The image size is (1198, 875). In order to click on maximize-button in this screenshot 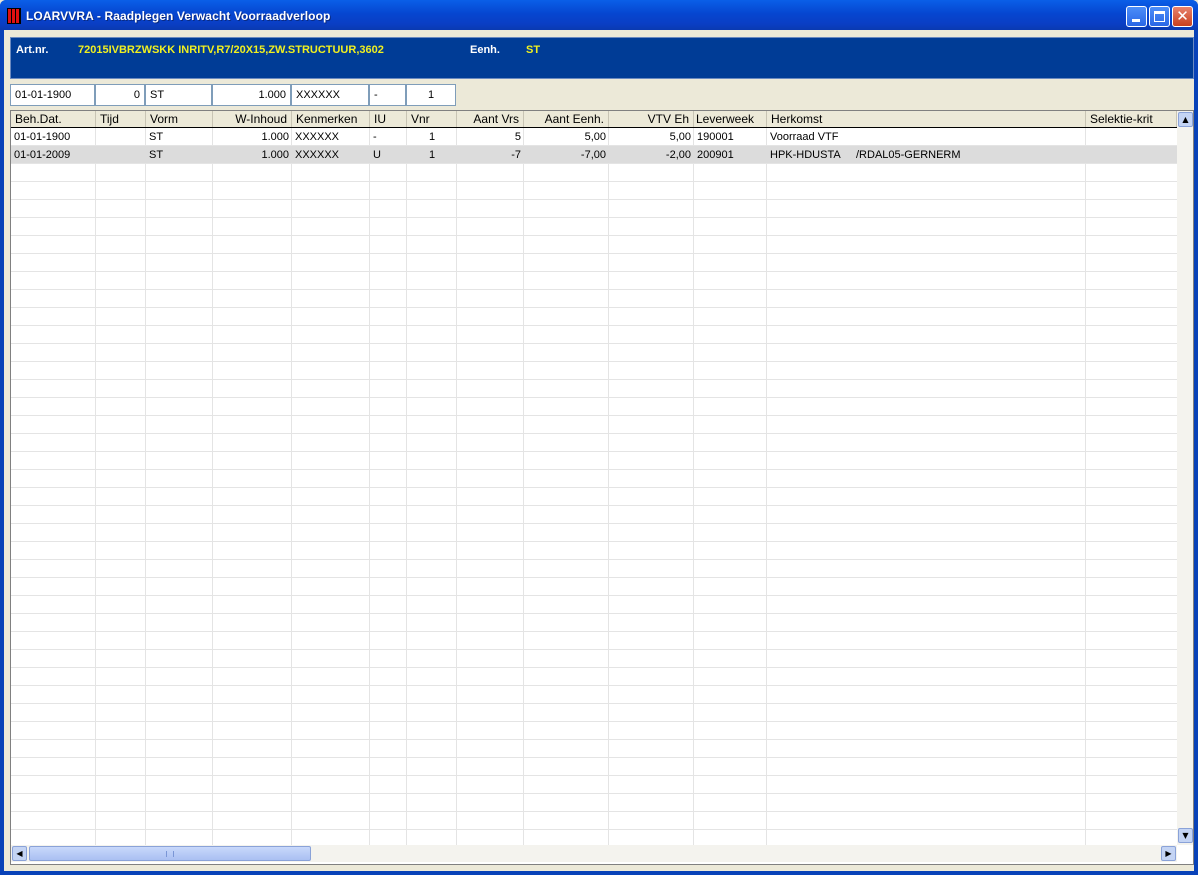, I will do `click(1159, 16)`.